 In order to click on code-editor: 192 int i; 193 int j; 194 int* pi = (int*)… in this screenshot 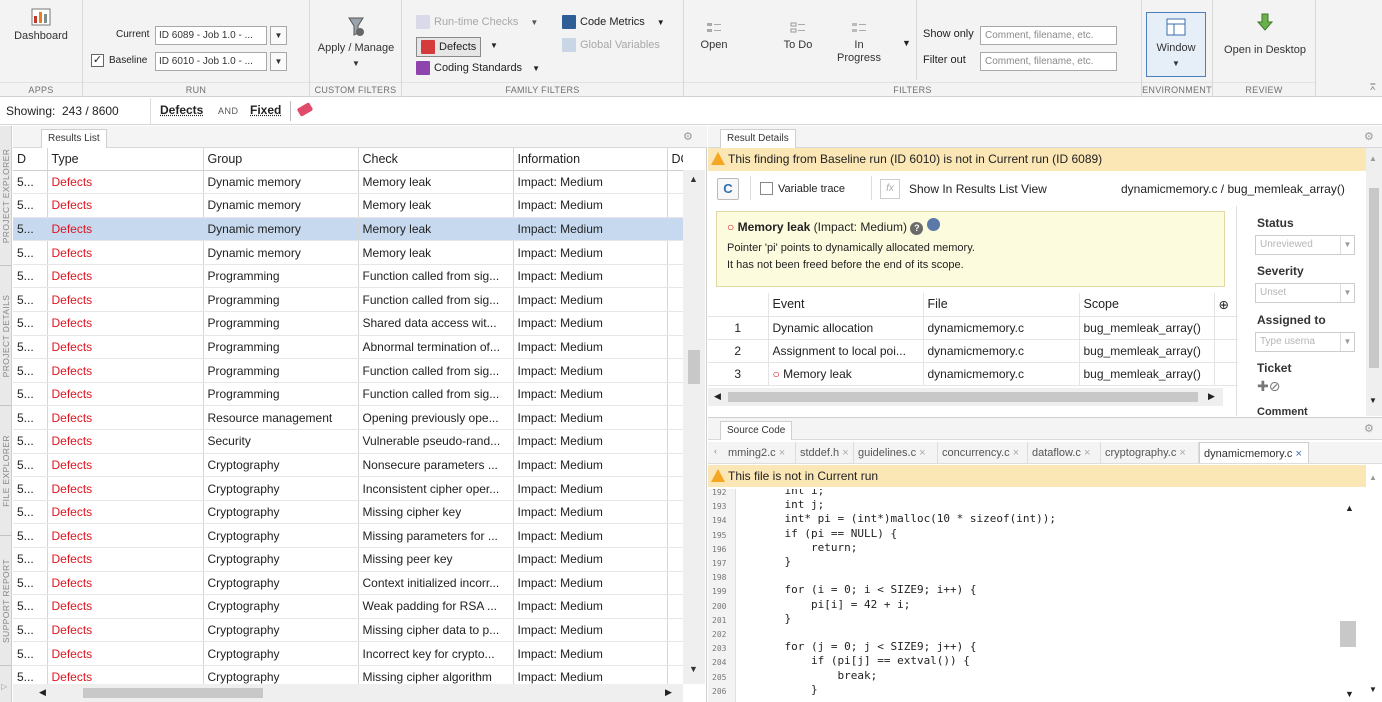, I will do `click(1023, 595)`.